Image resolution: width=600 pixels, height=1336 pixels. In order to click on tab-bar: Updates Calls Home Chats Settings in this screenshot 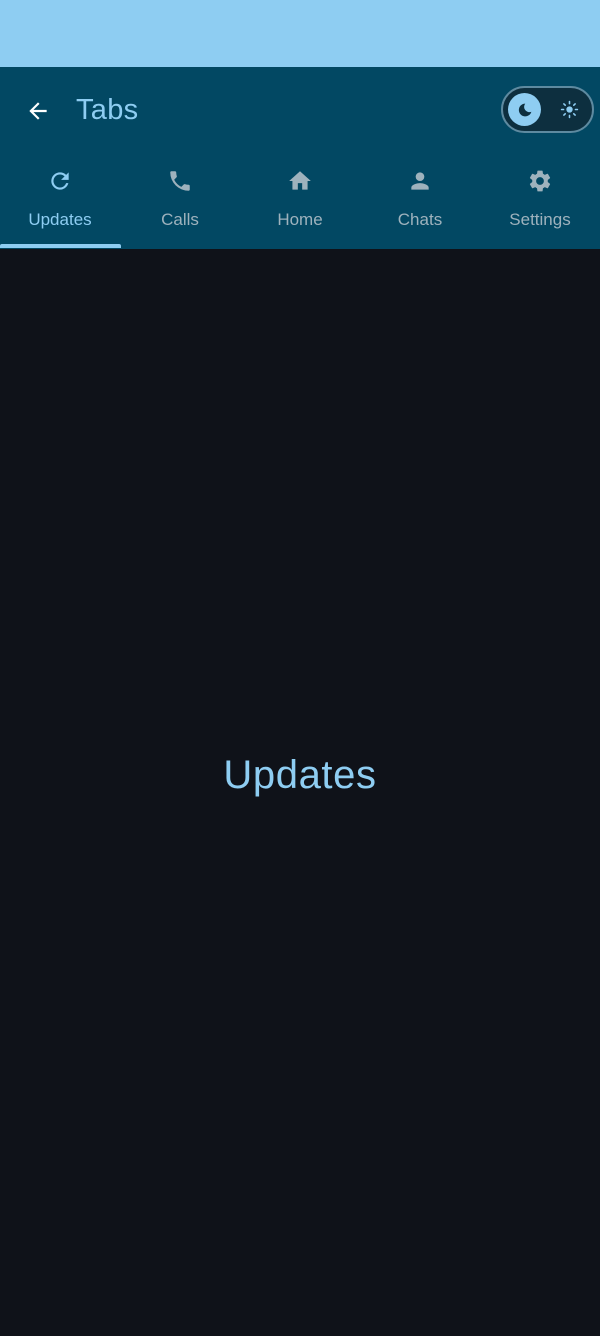, I will do `click(300, 202)`.